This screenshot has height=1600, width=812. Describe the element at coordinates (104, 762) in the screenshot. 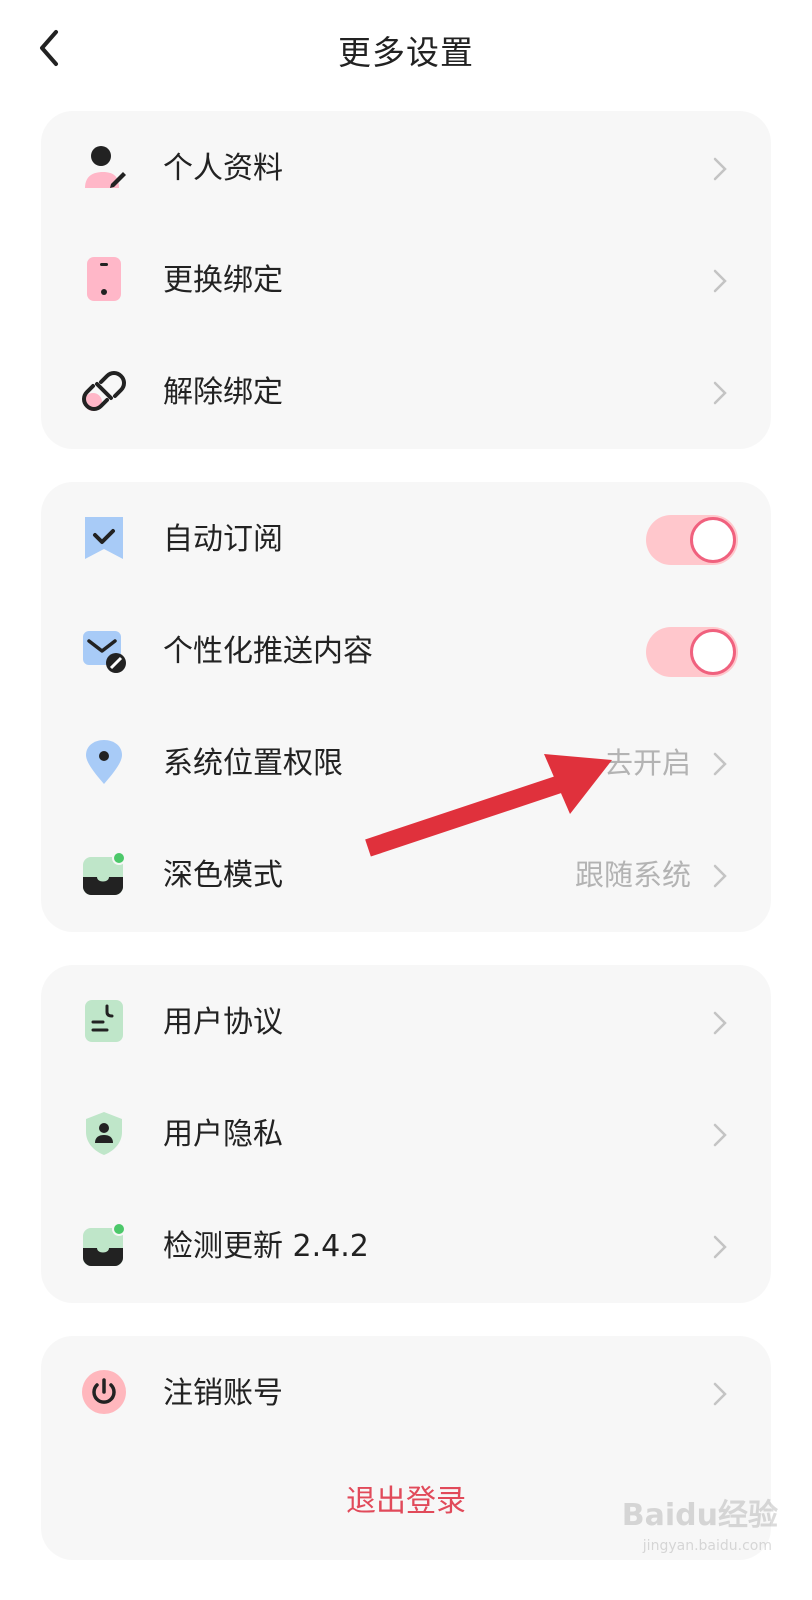

I see `location-pin-icon` at that location.